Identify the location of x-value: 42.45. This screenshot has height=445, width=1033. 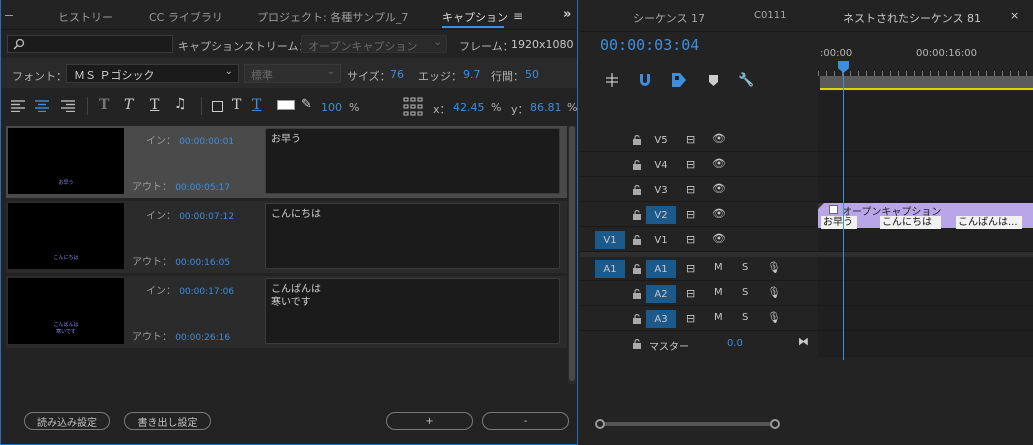
(469, 107).